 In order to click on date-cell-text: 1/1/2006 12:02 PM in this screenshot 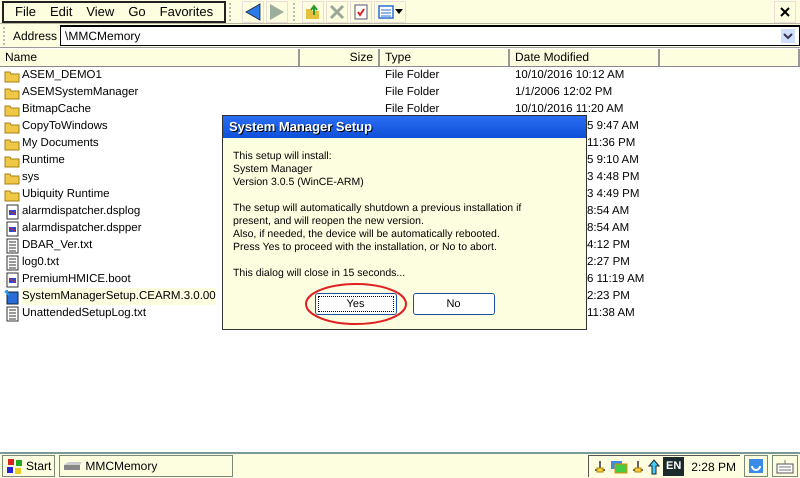, I will do `click(563, 92)`.